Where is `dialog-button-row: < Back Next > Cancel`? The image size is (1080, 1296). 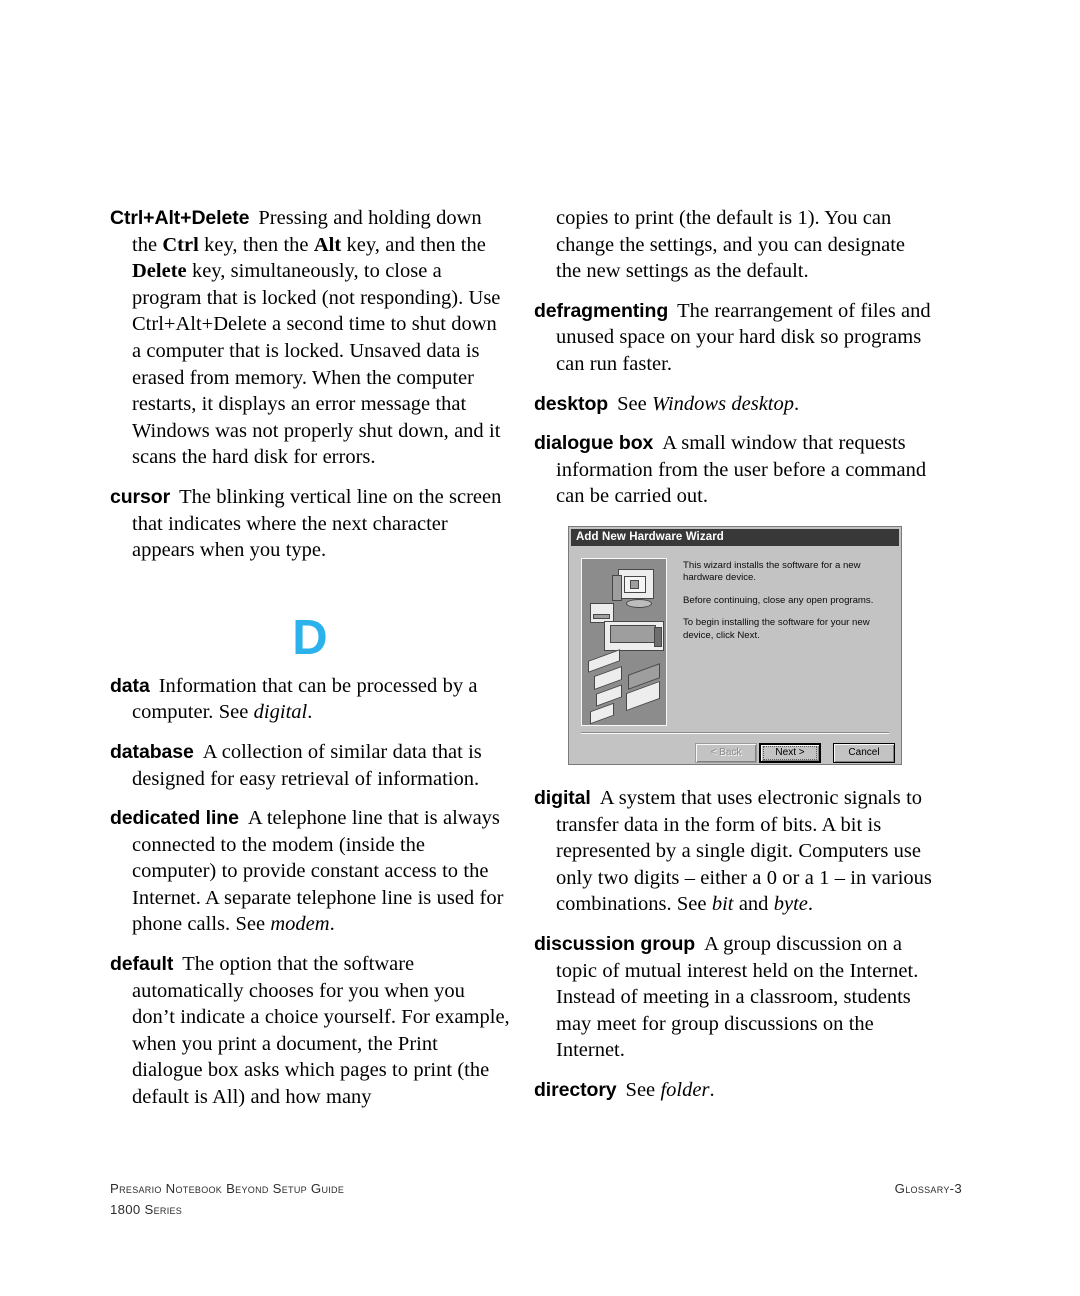
dialog-button-row: < Back Next > Cancel is located at coordinates (735, 753).